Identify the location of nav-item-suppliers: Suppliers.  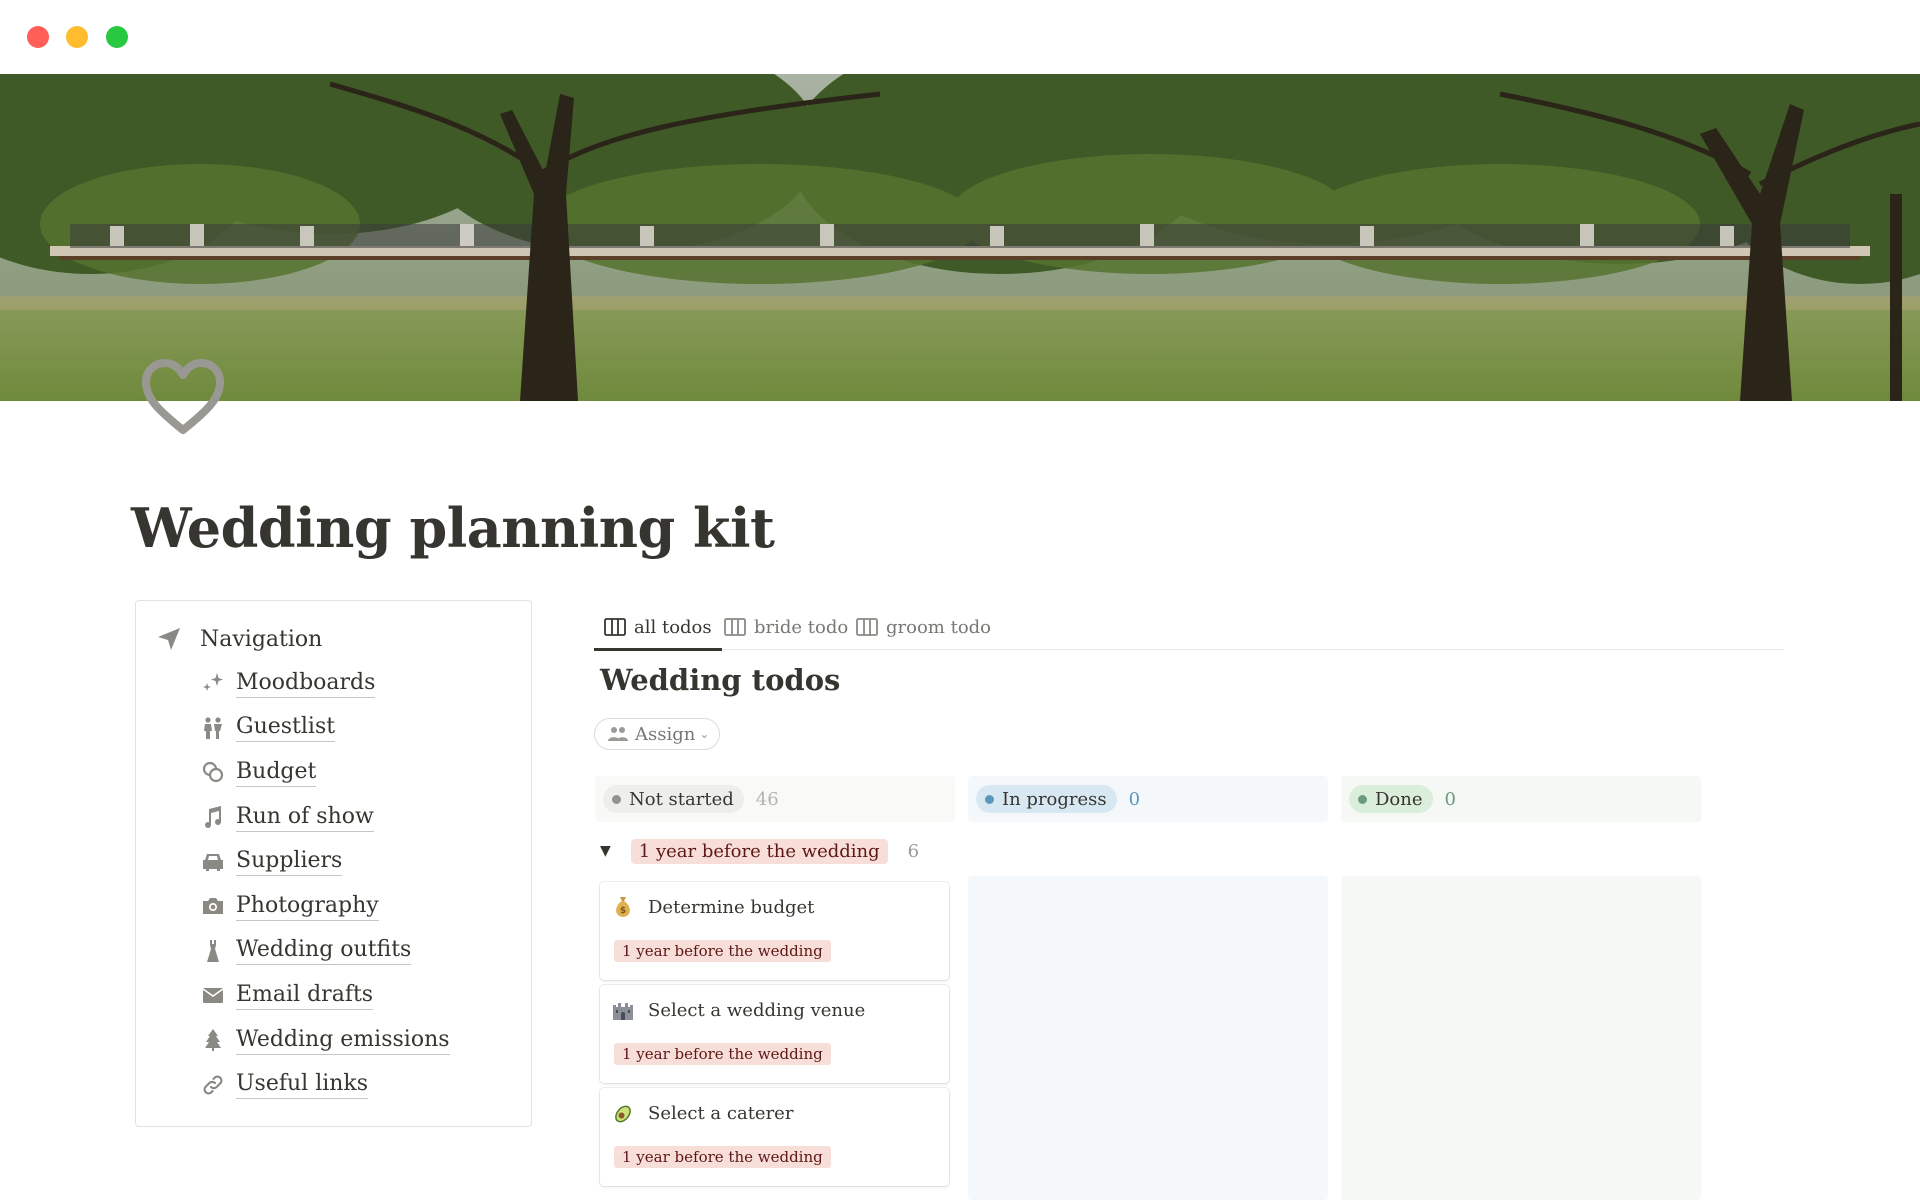
(325, 861).